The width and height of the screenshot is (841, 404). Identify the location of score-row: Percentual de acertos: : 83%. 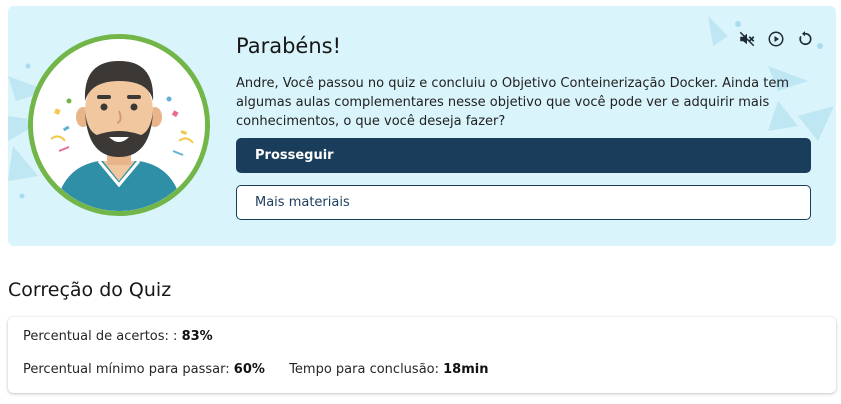
(118, 336).